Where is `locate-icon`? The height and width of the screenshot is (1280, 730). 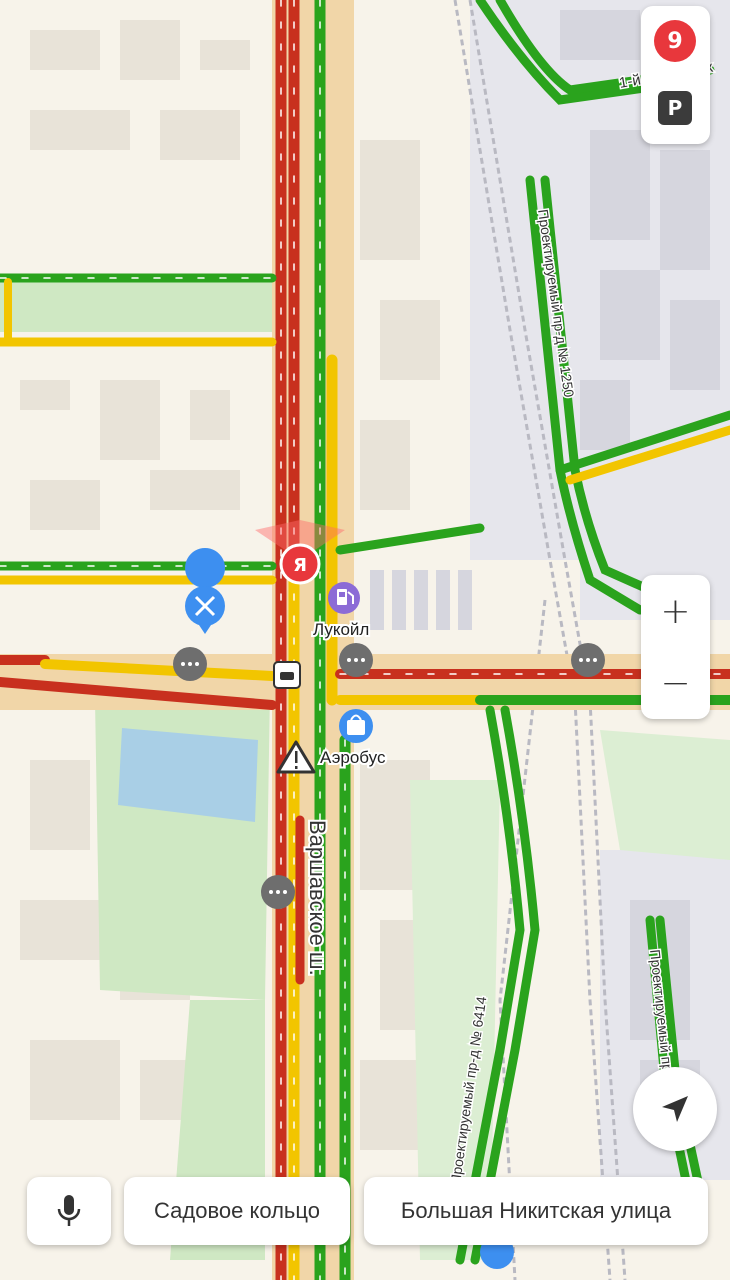 locate-icon is located at coordinates (675, 1109).